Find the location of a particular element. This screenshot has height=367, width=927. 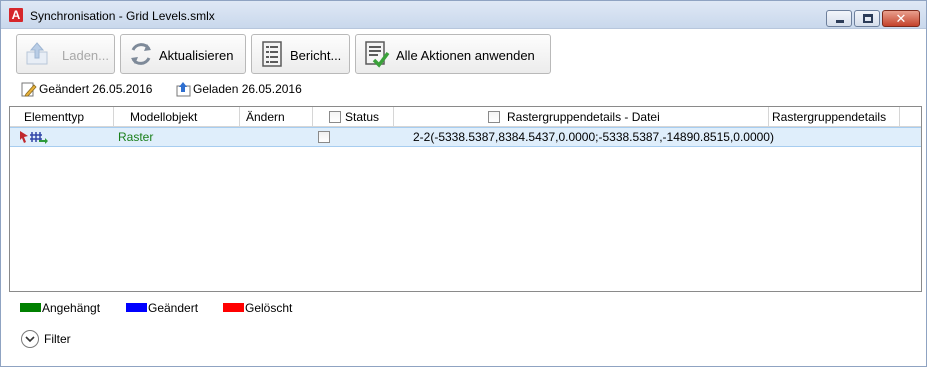

chevron-down-icon is located at coordinates (30, 339).